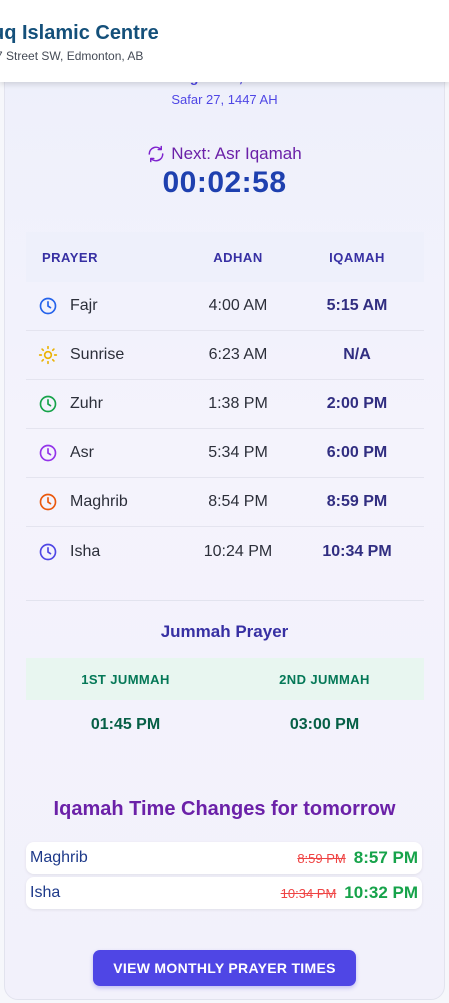 The height and width of the screenshot is (1003, 449). Describe the element at coordinates (225, 725) in the screenshot. I see `jummah-times: 01:45 PM 03:00 PM` at that location.